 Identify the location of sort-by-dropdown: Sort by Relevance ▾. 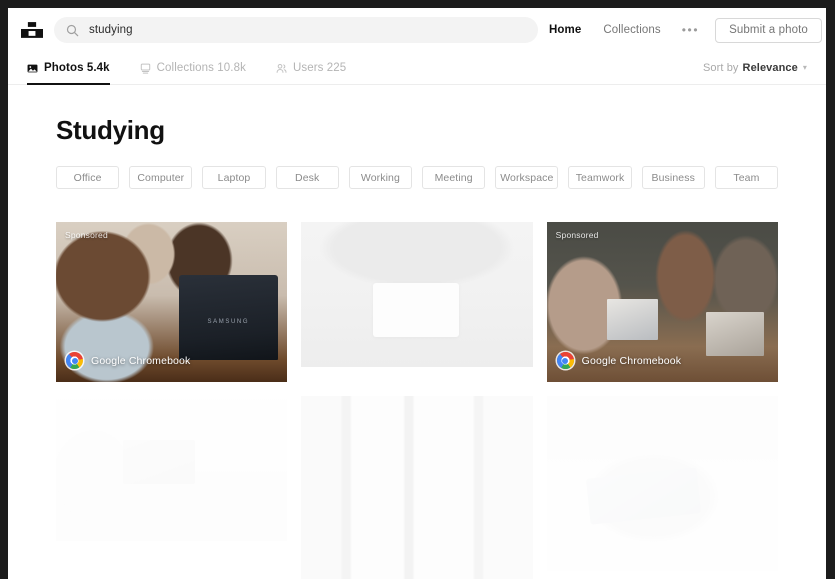
(755, 68).